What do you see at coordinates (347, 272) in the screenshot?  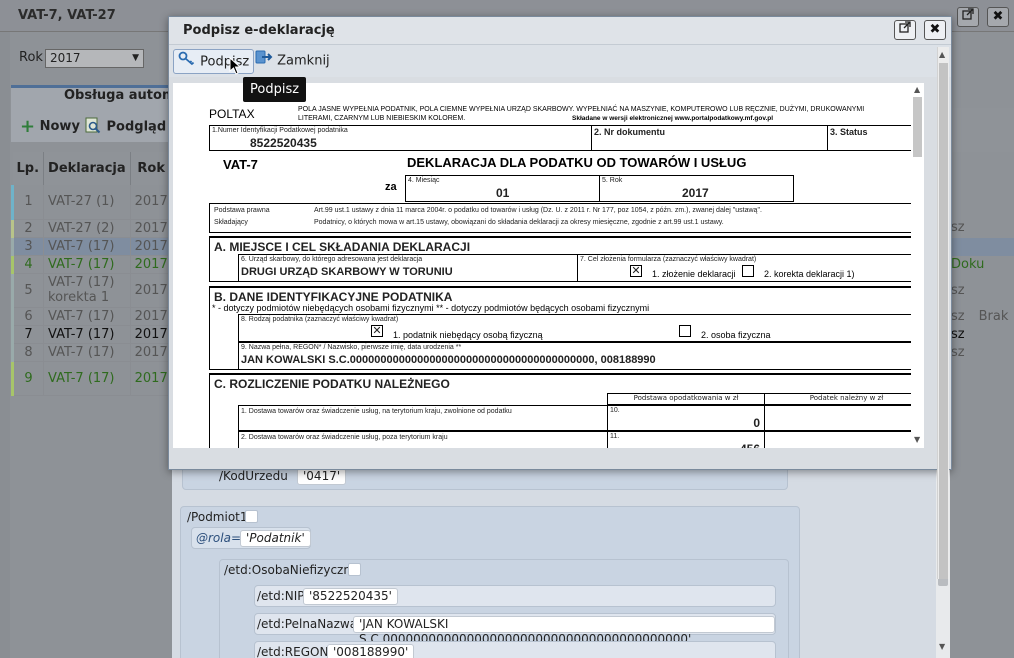 I see `field-urzad-value: DRUGI URZĄD SKARBOWY W TORUNIU` at bounding box center [347, 272].